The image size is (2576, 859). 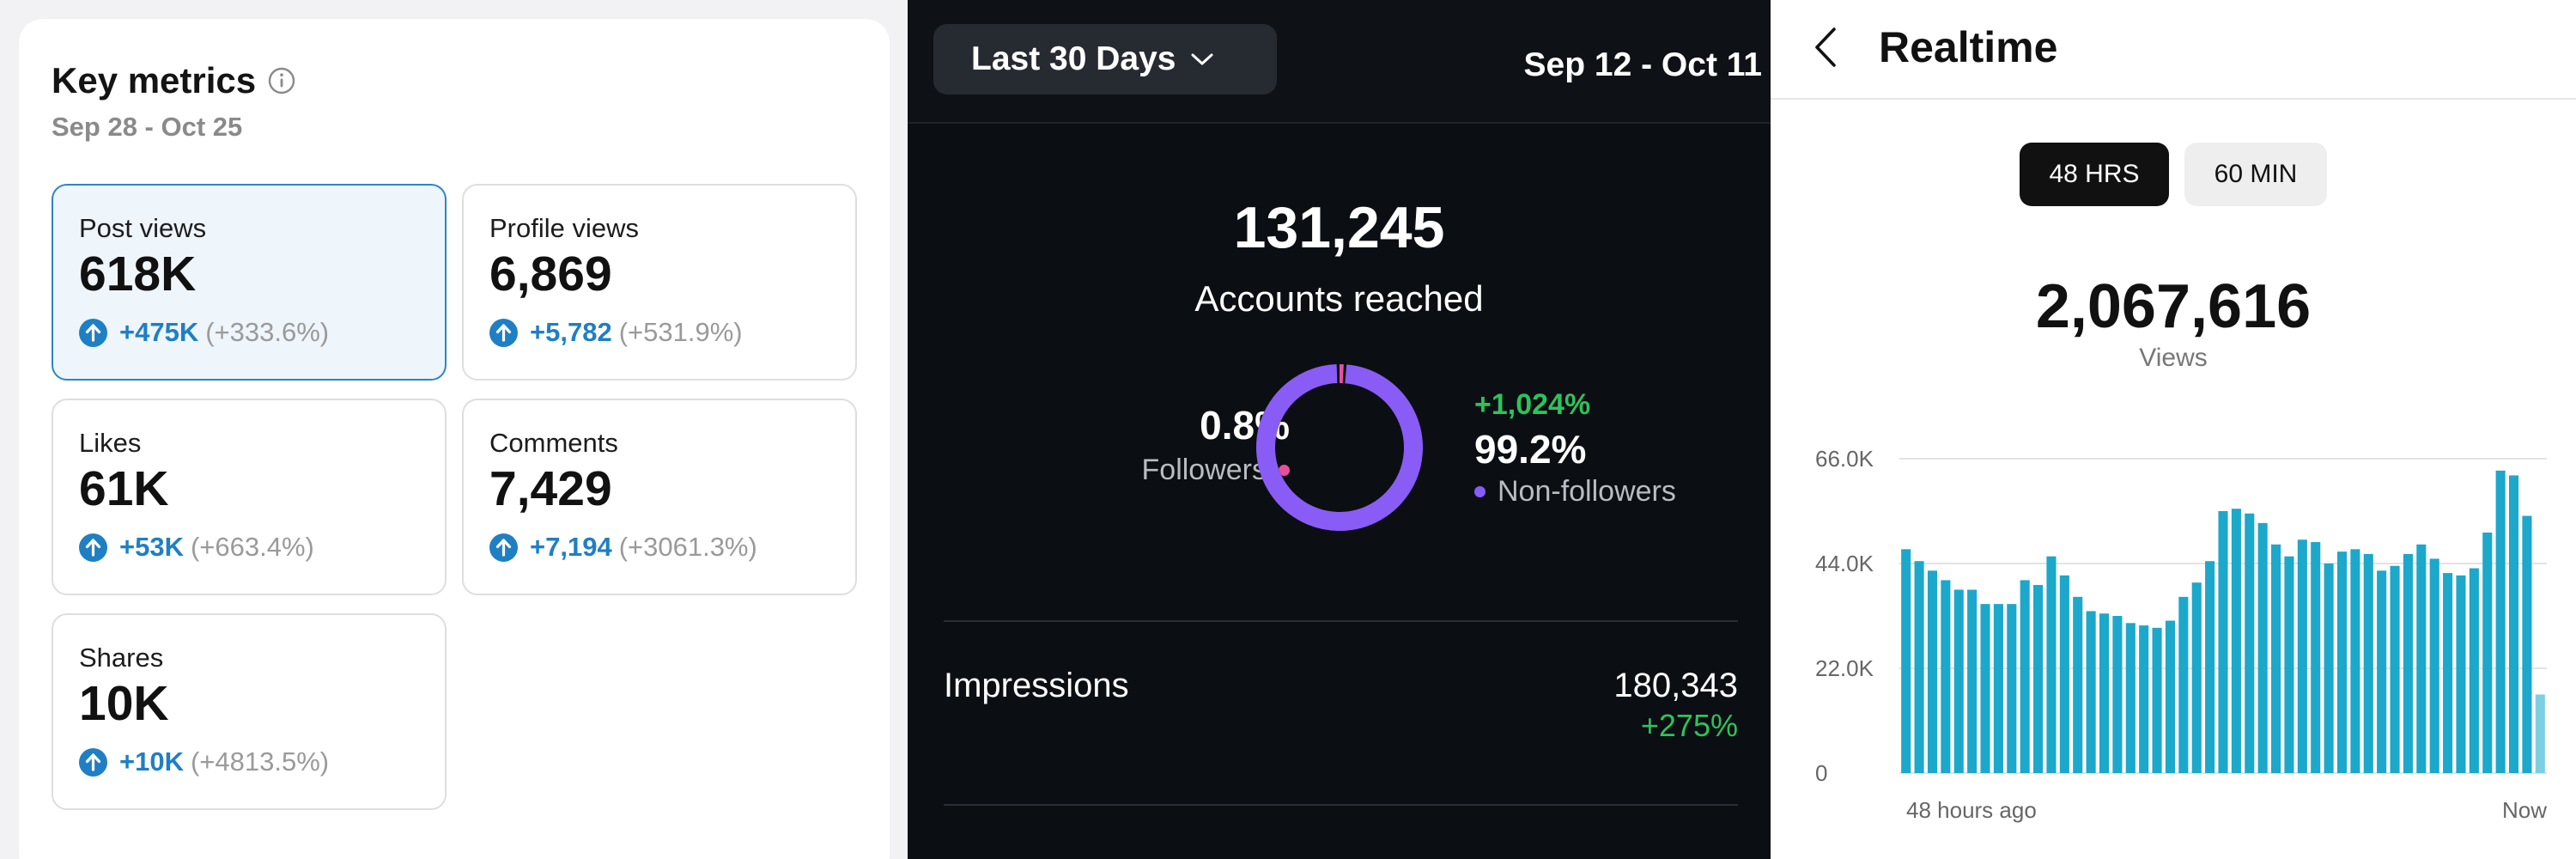 I want to click on tab-48-hrs: 48 HRS, so click(x=2094, y=174).